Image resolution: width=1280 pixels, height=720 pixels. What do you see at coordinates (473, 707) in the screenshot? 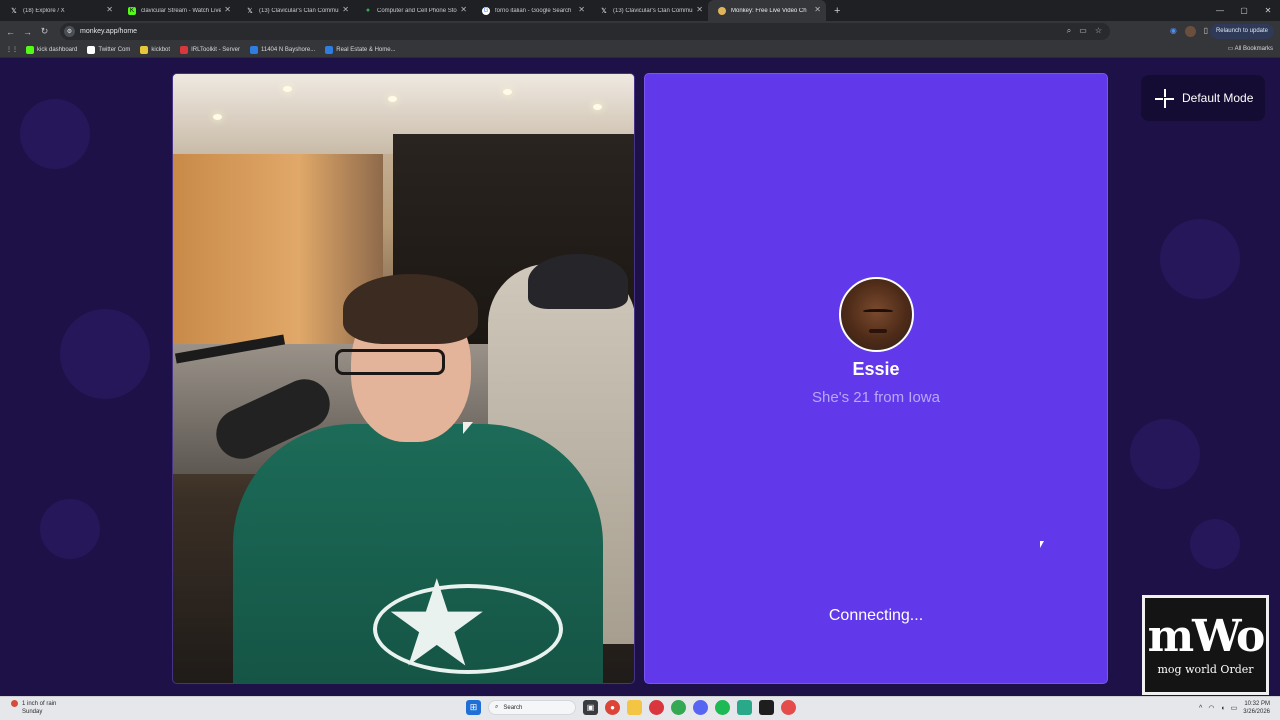
I see `windows-start-icon: ⊞` at bounding box center [473, 707].